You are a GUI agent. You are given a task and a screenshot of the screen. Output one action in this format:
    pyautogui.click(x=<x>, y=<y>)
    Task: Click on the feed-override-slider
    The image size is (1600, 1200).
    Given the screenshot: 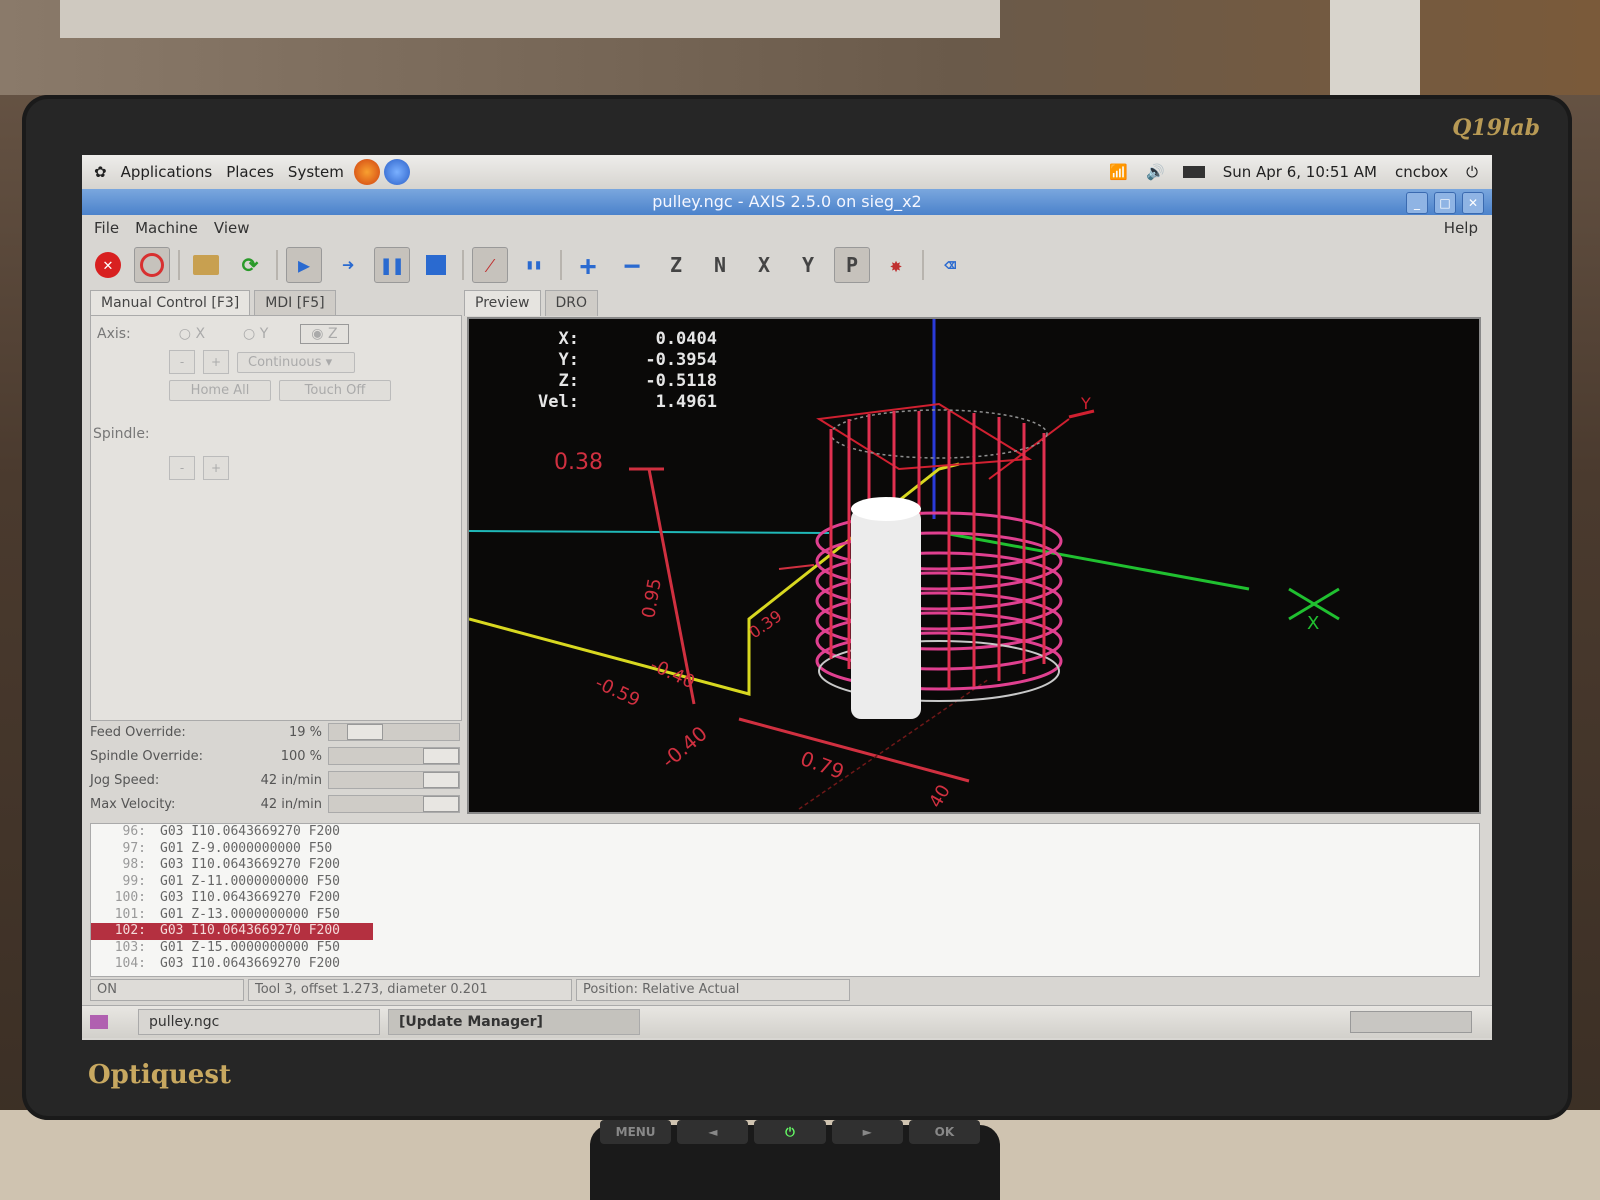 What is the action you would take?
    pyautogui.click(x=394, y=732)
    